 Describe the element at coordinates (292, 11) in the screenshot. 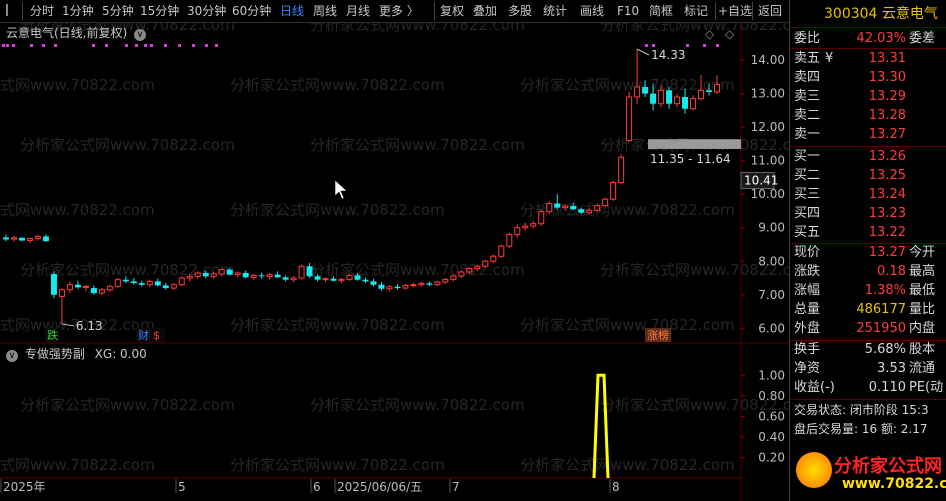

I see `toolbar-item-6: 日线` at that location.